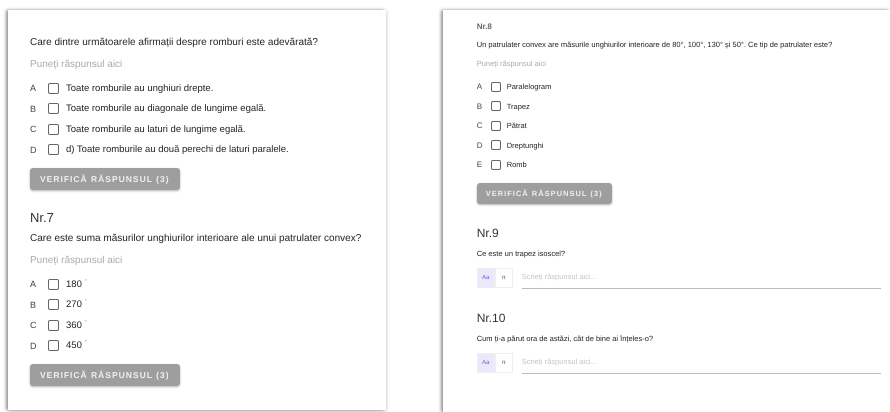  Describe the element at coordinates (196, 238) in the screenshot. I see `question-text: Care este suma măsurilor unghiurilor interioare ale unui patrulater convex?` at that location.